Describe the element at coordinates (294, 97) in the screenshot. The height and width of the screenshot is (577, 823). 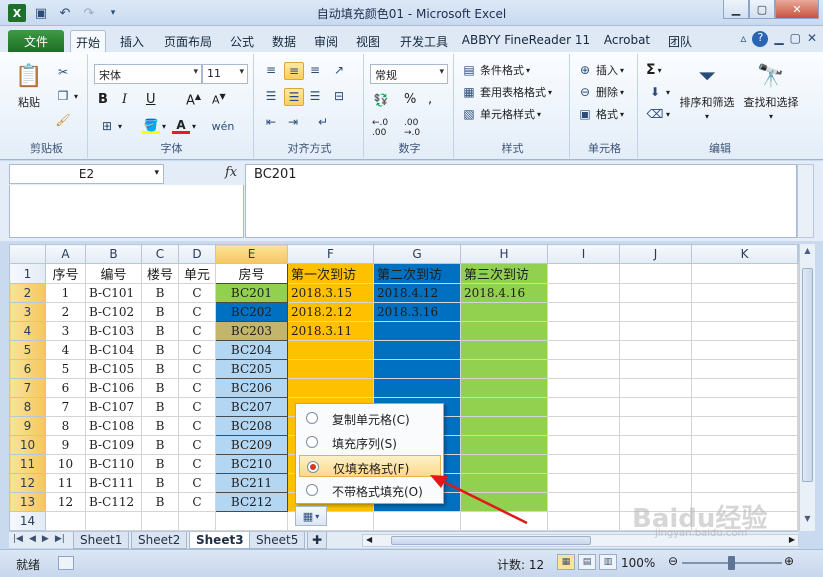
I see `align-center-button: ☰` at that location.